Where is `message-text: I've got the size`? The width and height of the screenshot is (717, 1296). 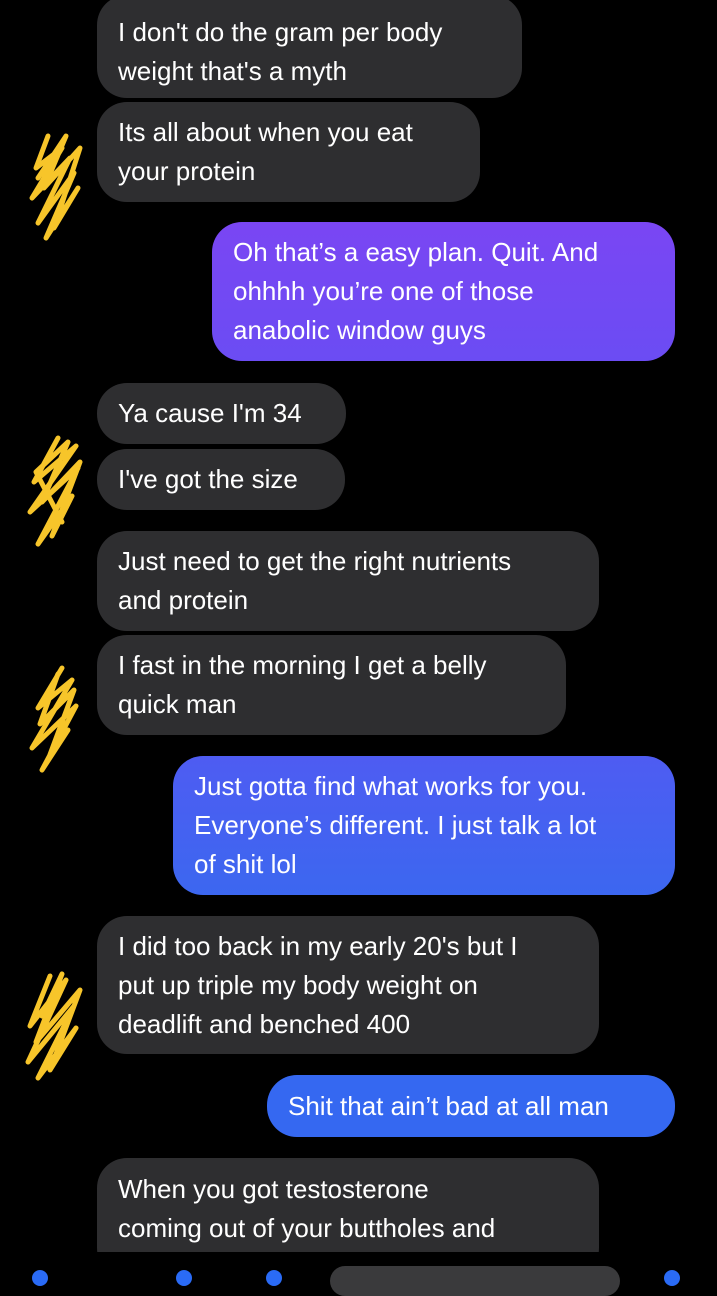
message-text: I've got the size is located at coordinates (208, 479).